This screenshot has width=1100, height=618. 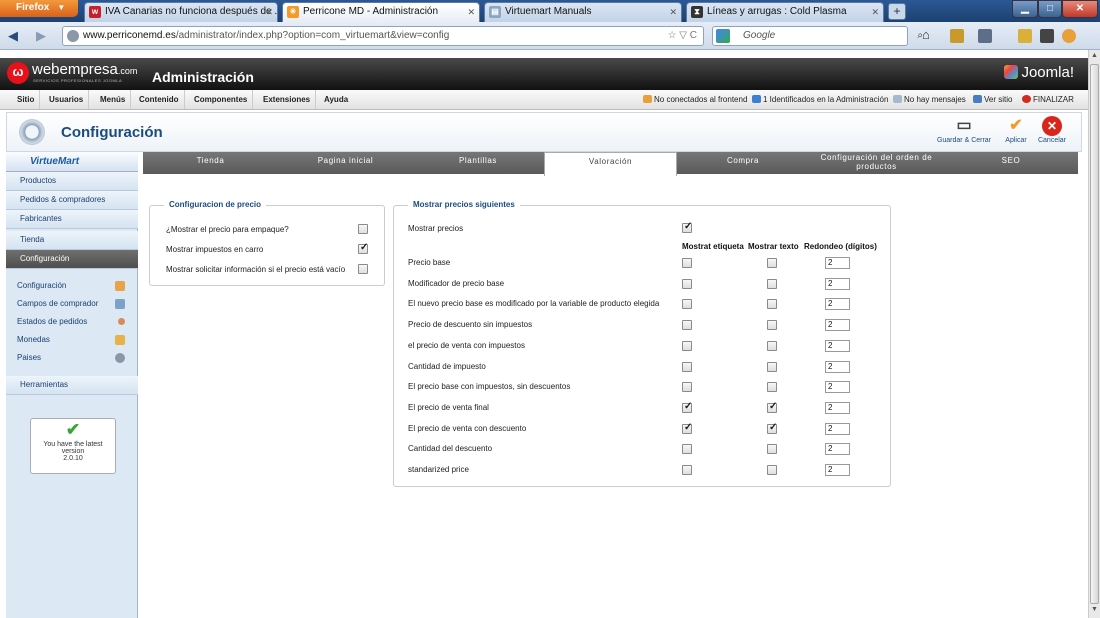 What do you see at coordinates (897, 11) in the screenshot?
I see `new-tab-button: +` at bounding box center [897, 11].